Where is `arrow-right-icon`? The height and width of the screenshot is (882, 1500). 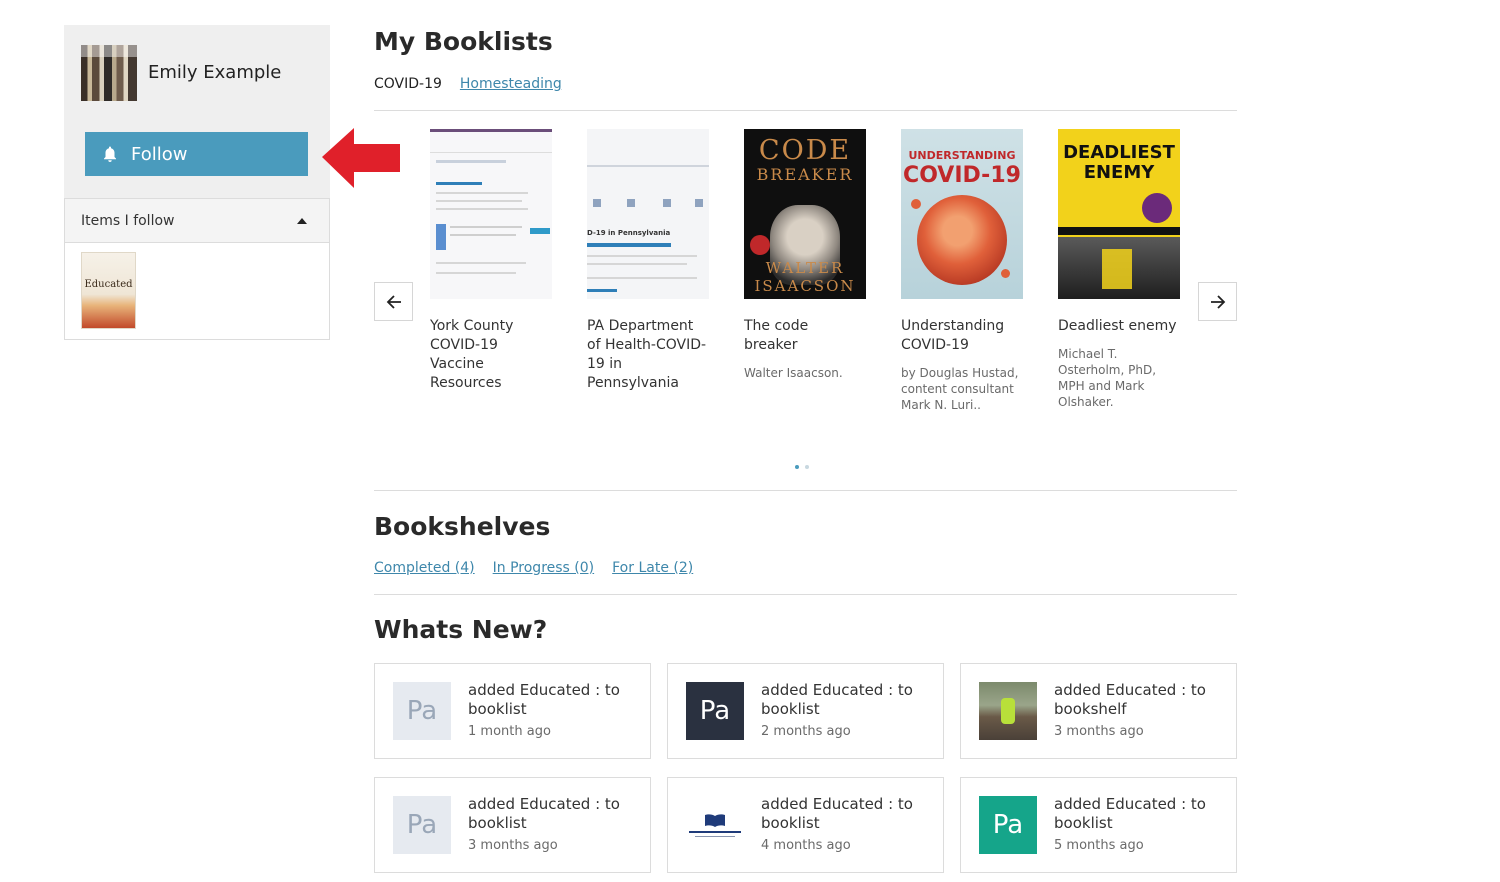
arrow-right-icon is located at coordinates (1217, 301).